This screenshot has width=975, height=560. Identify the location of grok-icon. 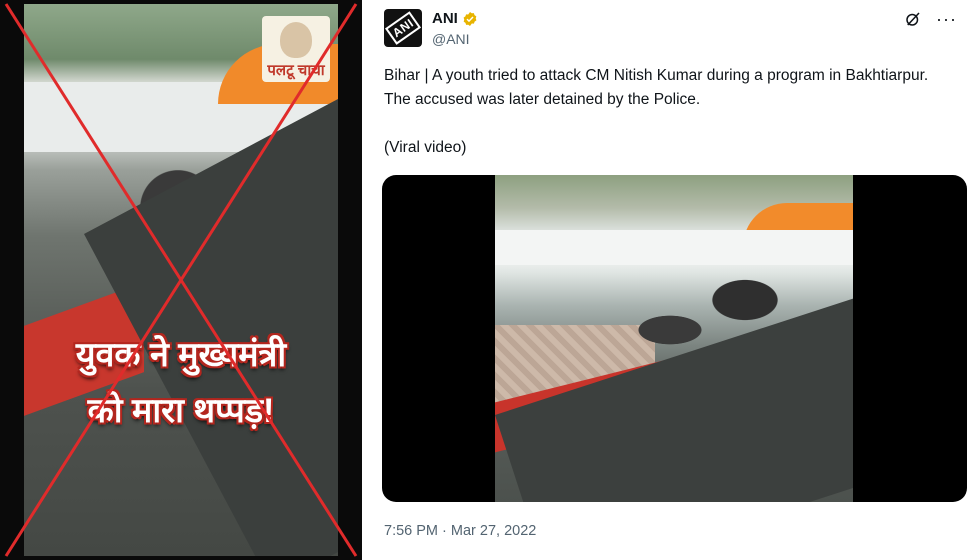
(913, 19).